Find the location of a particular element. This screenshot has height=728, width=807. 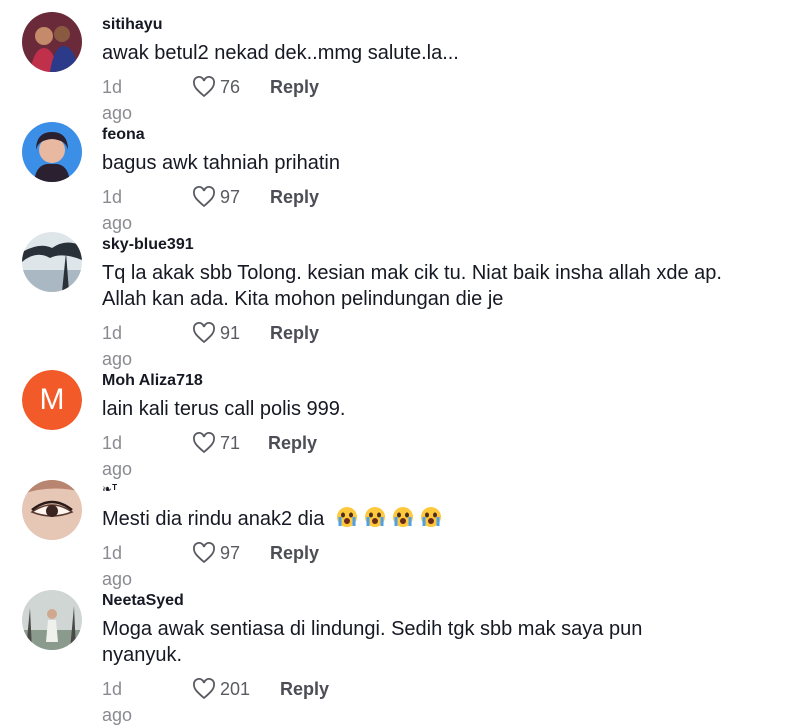

comment-text: bagus awk tahniah prihatin is located at coordinates (221, 163).